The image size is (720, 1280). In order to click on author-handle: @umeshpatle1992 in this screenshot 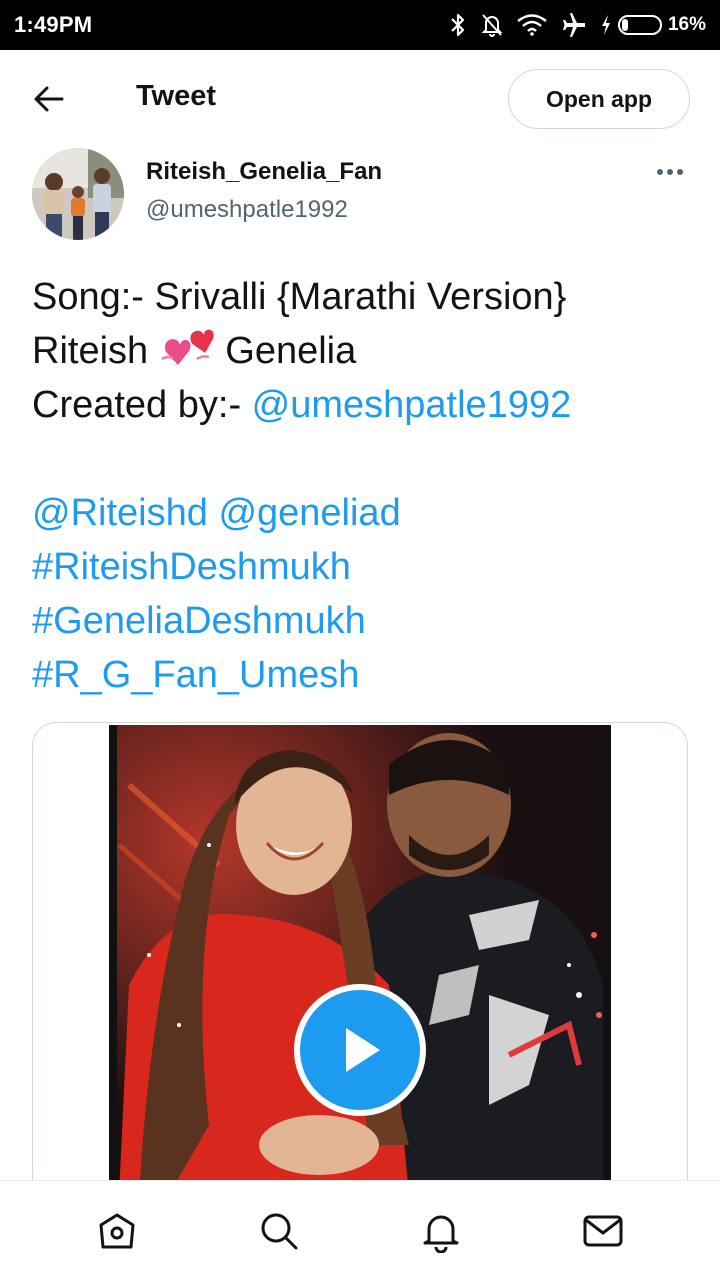, I will do `click(247, 210)`.